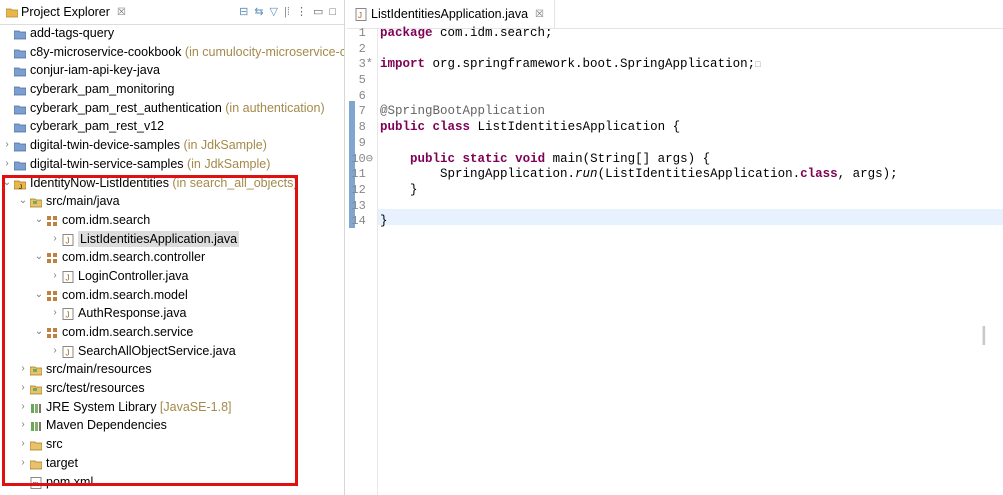  What do you see at coordinates (172, 220) in the screenshot?
I see `tree-item: ⌄ com.idm.search` at bounding box center [172, 220].